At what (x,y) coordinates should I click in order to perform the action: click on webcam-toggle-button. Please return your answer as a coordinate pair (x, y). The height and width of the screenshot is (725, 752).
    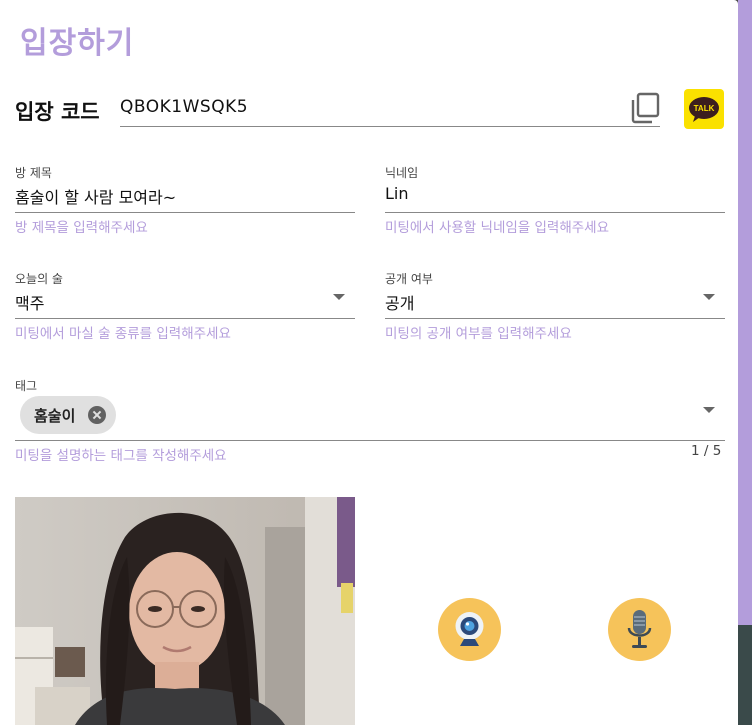
    Looking at the image, I should click on (469, 629).